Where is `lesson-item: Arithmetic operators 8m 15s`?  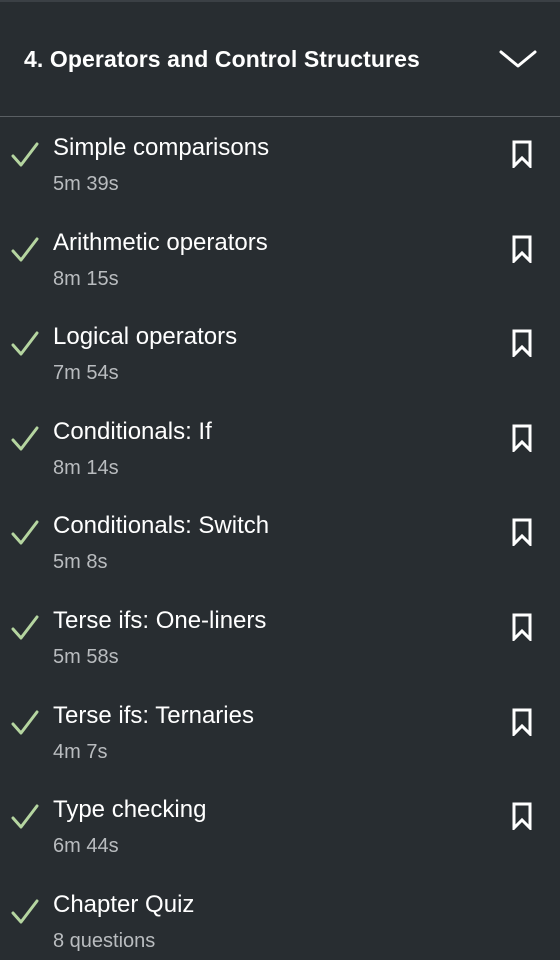 lesson-item: Arithmetic operators 8m 15s is located at coordinates (280, 259).